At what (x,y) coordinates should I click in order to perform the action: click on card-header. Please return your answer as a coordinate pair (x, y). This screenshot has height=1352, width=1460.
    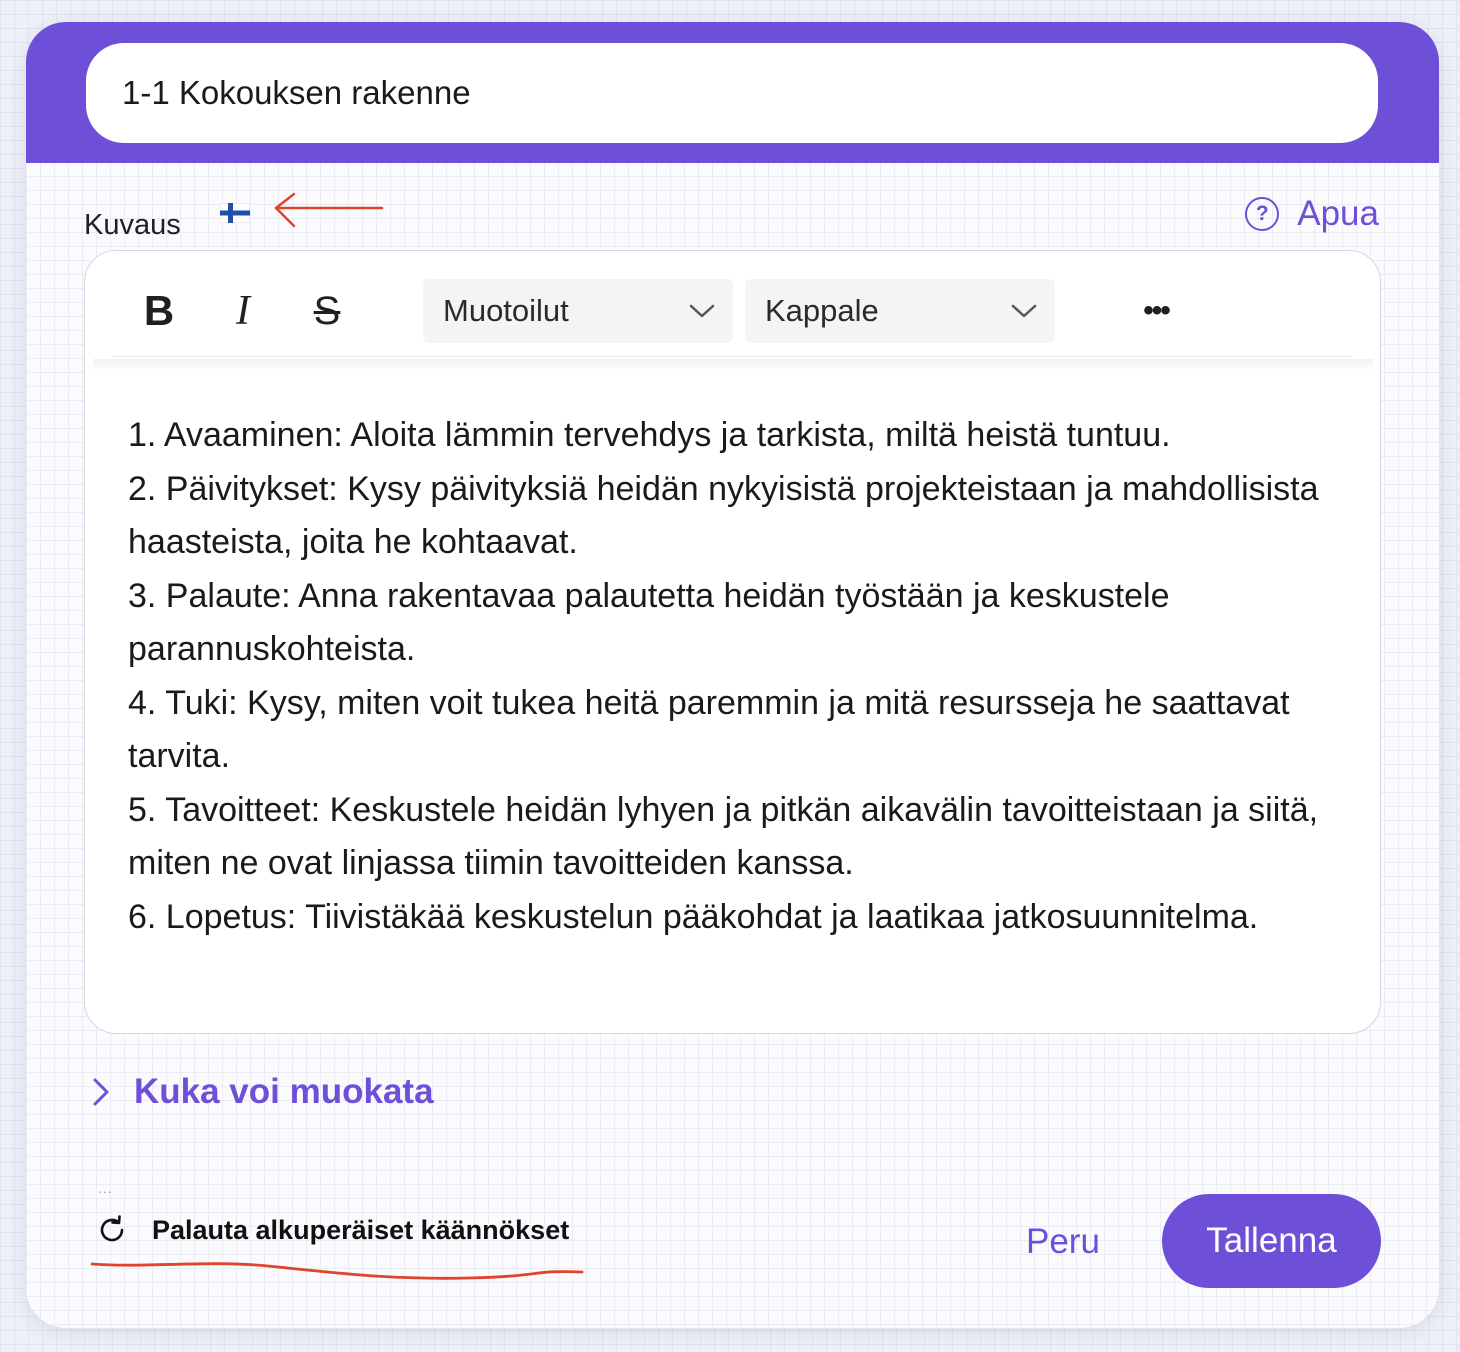
    Looking at the image, I should click on (732, 92).